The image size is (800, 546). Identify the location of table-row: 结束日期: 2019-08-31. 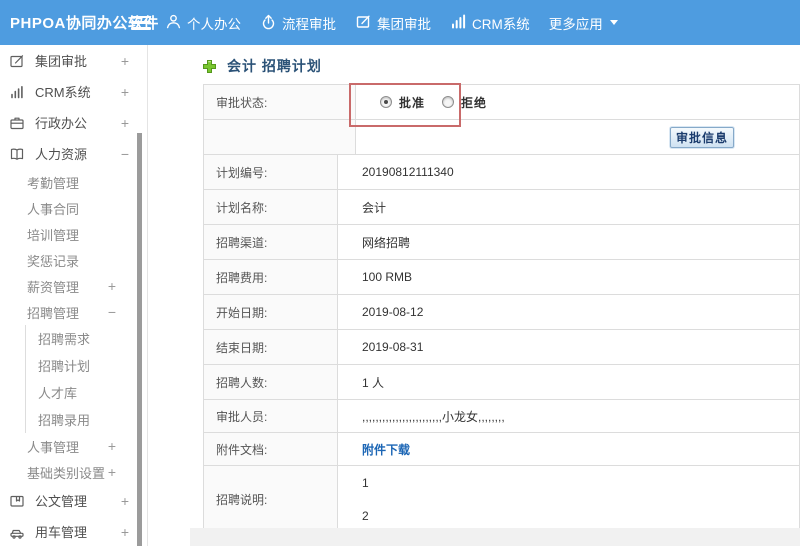
(501, 347).